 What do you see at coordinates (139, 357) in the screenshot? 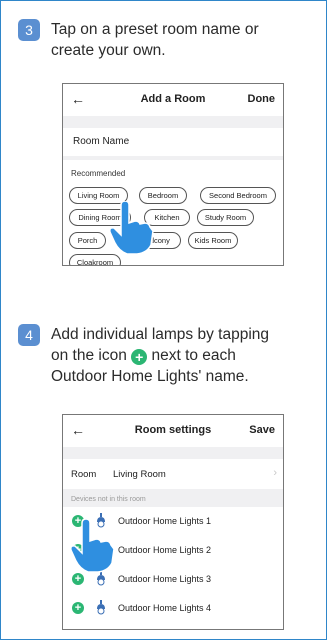
I see `add-plus-icon: +` at bounding box center [139, 357].